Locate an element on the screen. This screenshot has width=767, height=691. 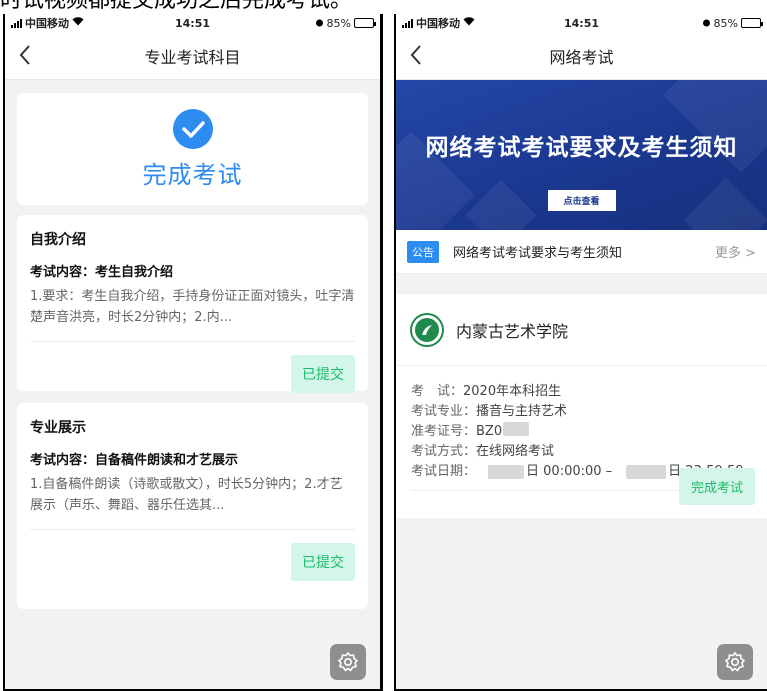
nav-bar: 网络考试 is located at coordinates (581, 56).